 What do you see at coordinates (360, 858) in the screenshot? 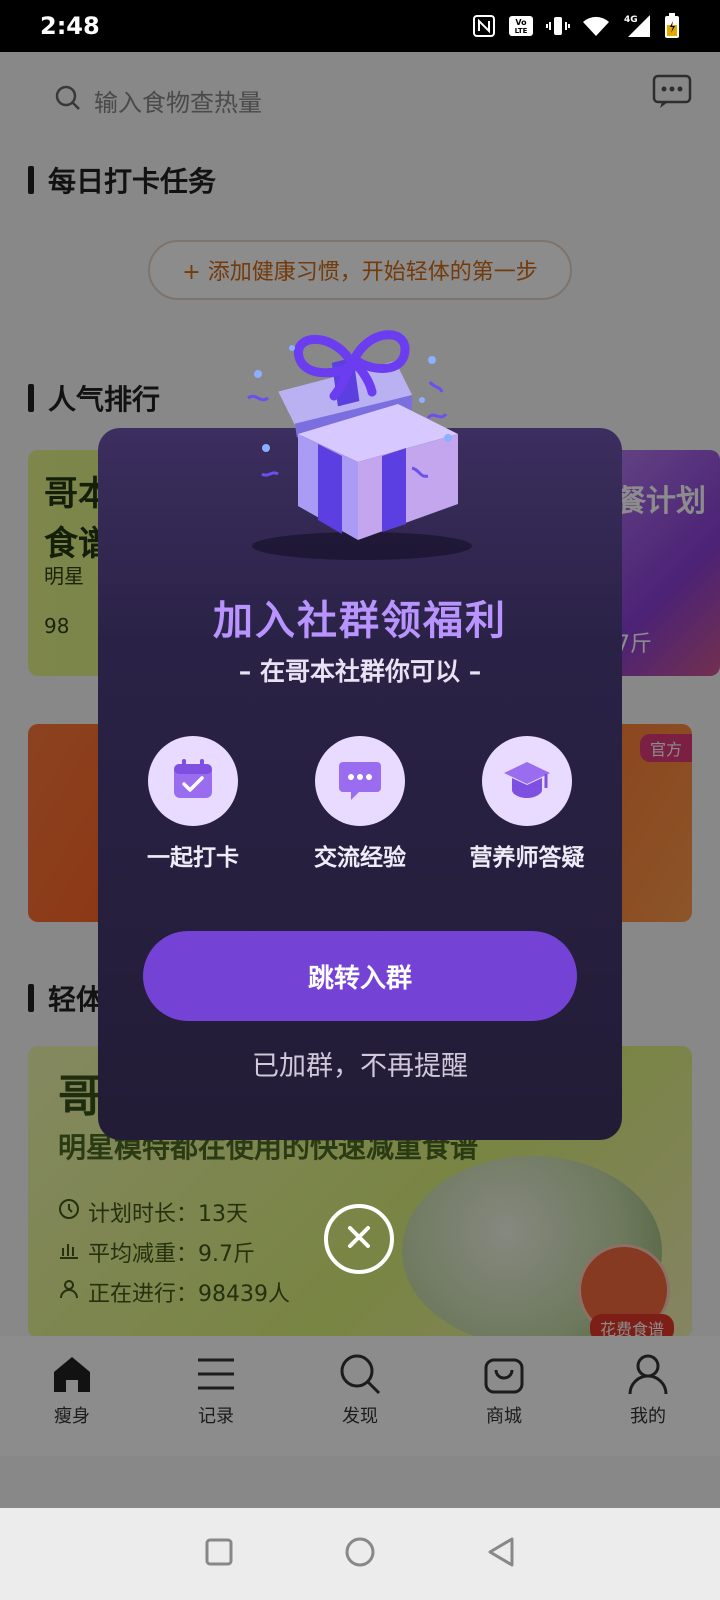
I see `feature-label: 交流经验` at bounding box center [360, 858].